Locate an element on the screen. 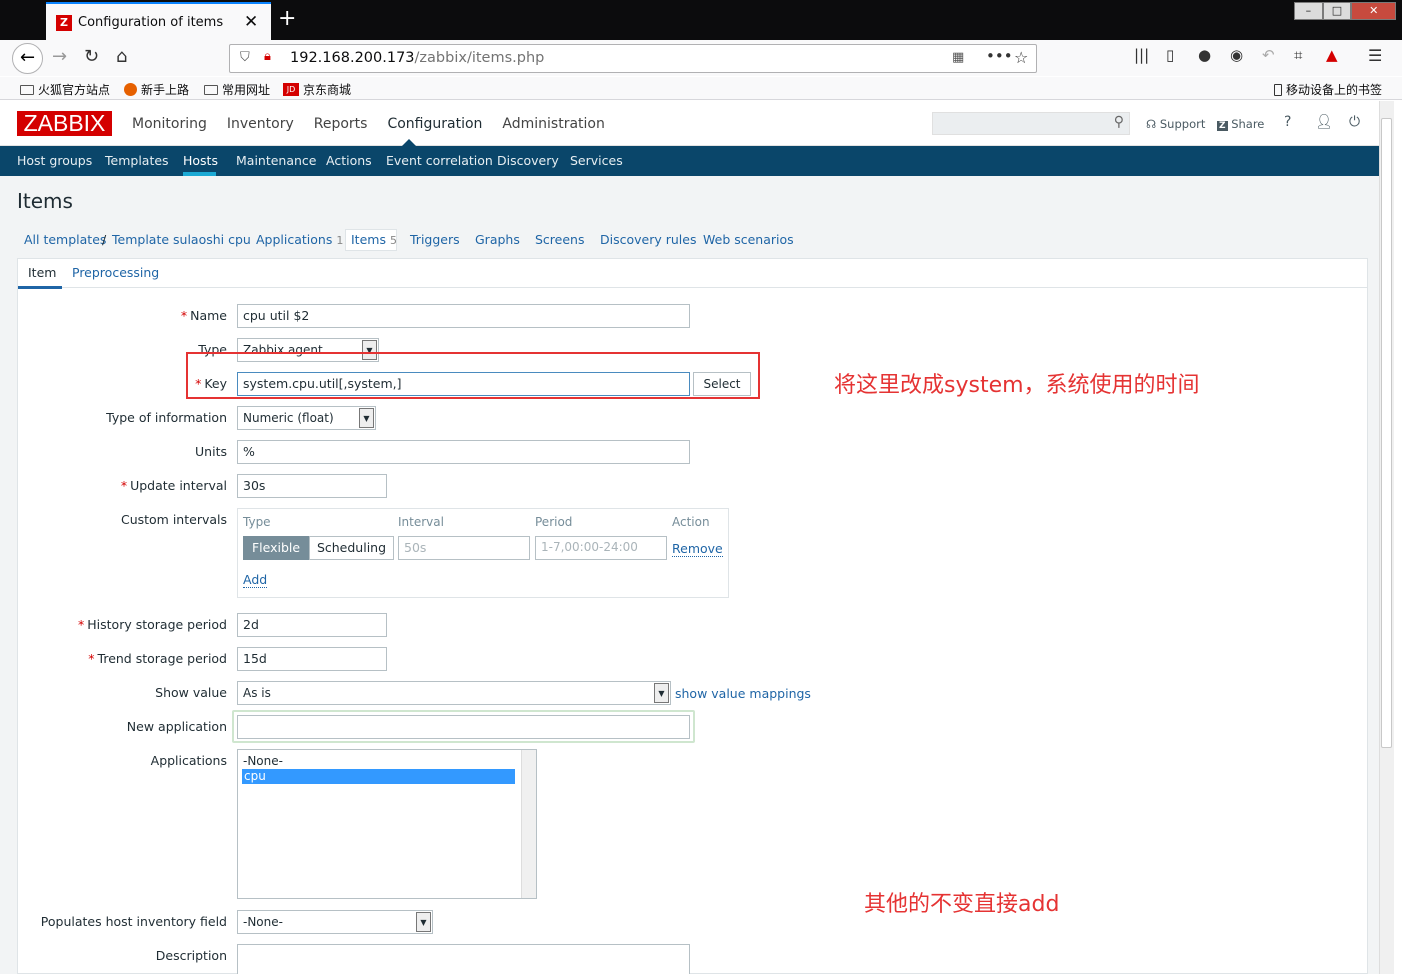 This screenshot has height=974, width=1402. bookmark-item: 火狐官方站点 is located at coordinates (65, 89).